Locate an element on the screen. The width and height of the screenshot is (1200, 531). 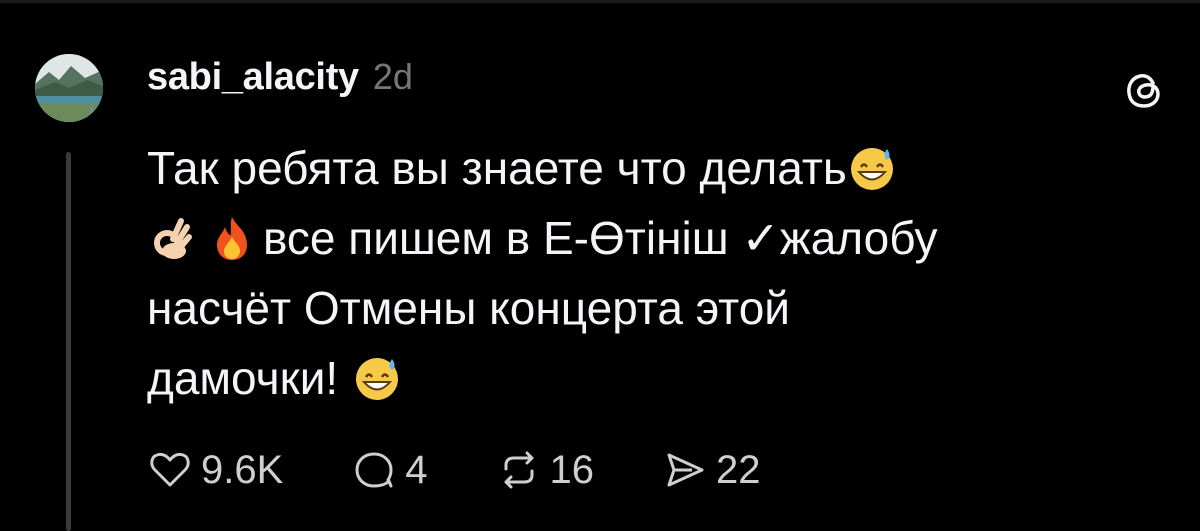
action-bar: 9.6K 4 16 22 is located at coordinates (488, 470).